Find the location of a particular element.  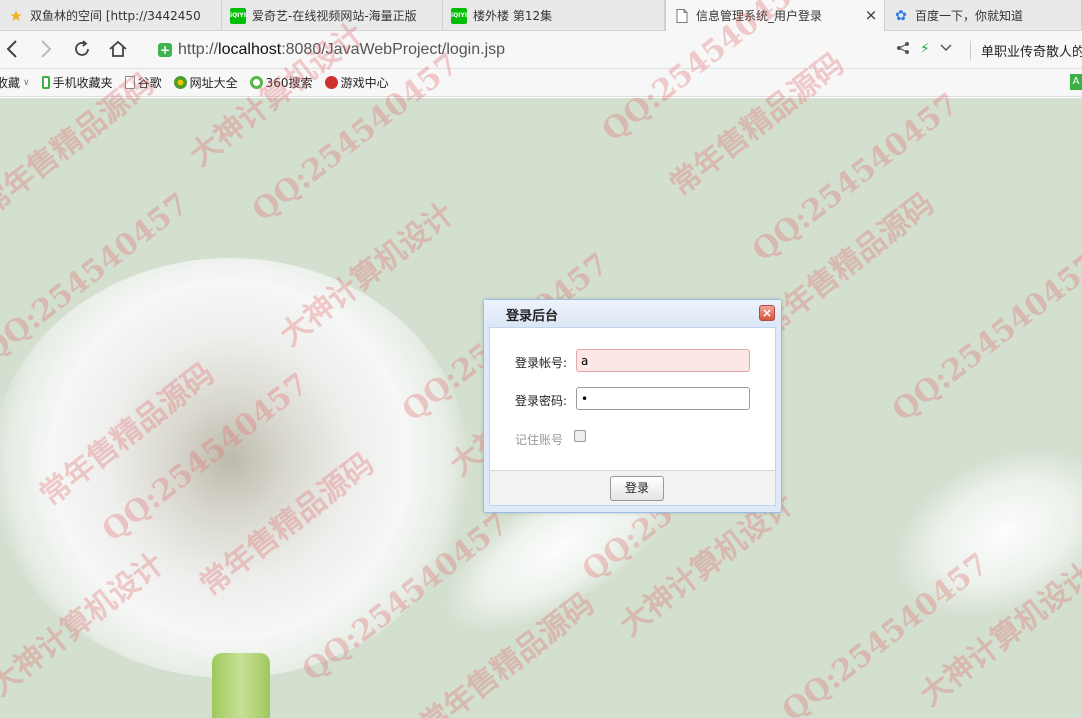

360-search-icon is located at coordinates (256, 82).